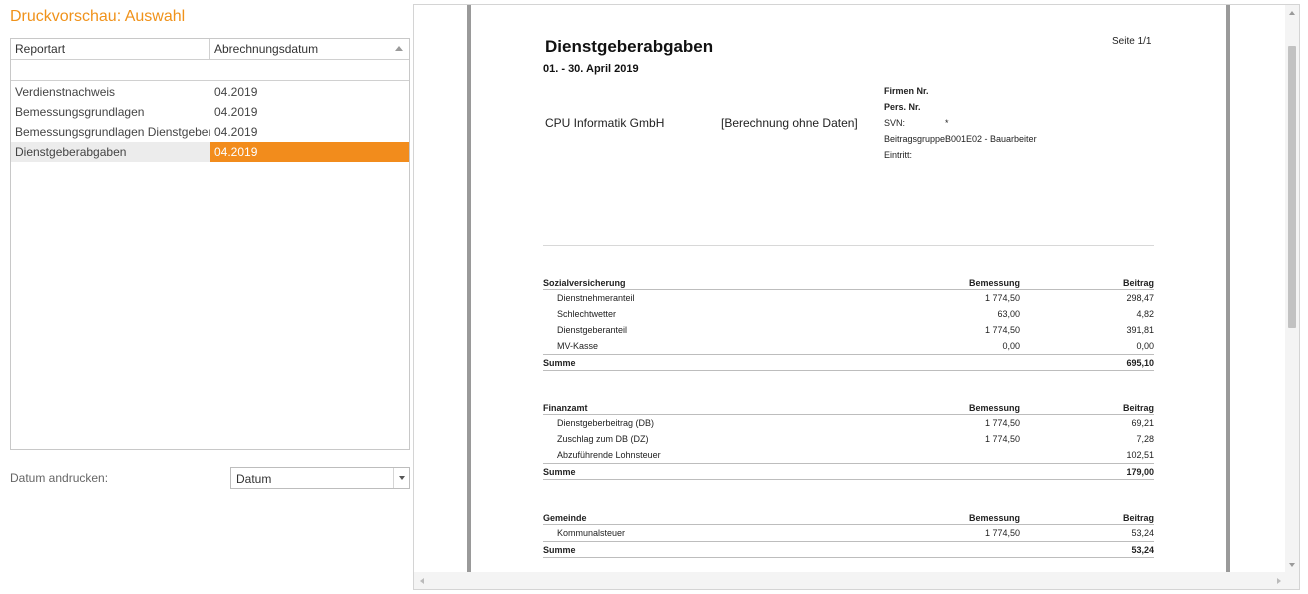 The height and width of the screenshot is (594, 1308). What do you see at coordinates (1145, 314) in the screenshot?
I see `line-beitrag: 4,82` at bounding box center [1145, 314].